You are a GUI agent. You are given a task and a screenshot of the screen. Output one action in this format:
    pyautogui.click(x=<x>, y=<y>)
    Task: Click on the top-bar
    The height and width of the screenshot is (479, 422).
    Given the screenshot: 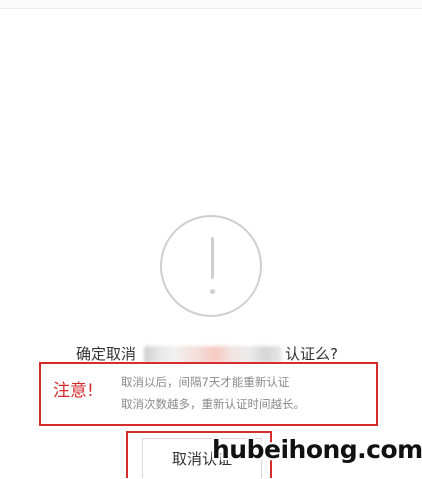 What is the action you would take?
    pyautogui.click(x=211, y=4)
    